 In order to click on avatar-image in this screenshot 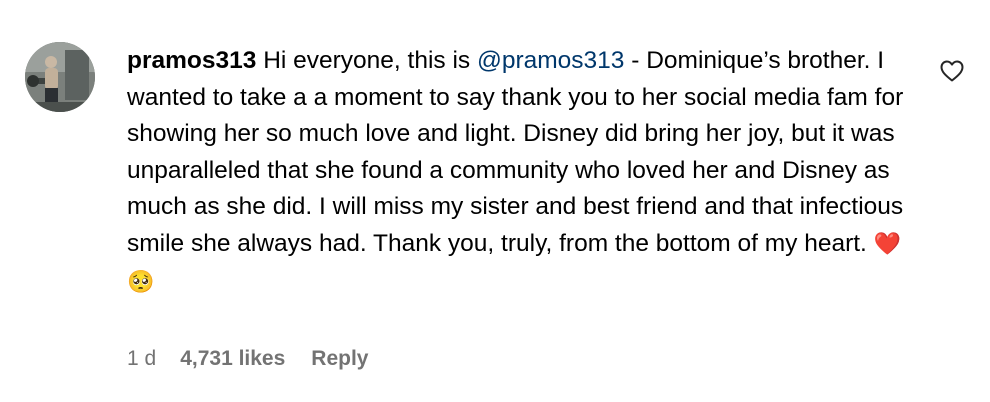, I will do `click(60, 77)`.